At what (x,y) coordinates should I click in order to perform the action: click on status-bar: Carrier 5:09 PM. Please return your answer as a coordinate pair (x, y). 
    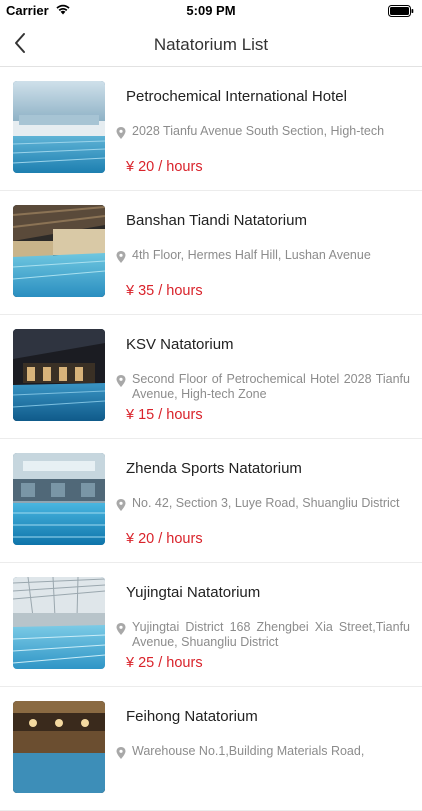
    Looking at the image, I should click on (211, 11).